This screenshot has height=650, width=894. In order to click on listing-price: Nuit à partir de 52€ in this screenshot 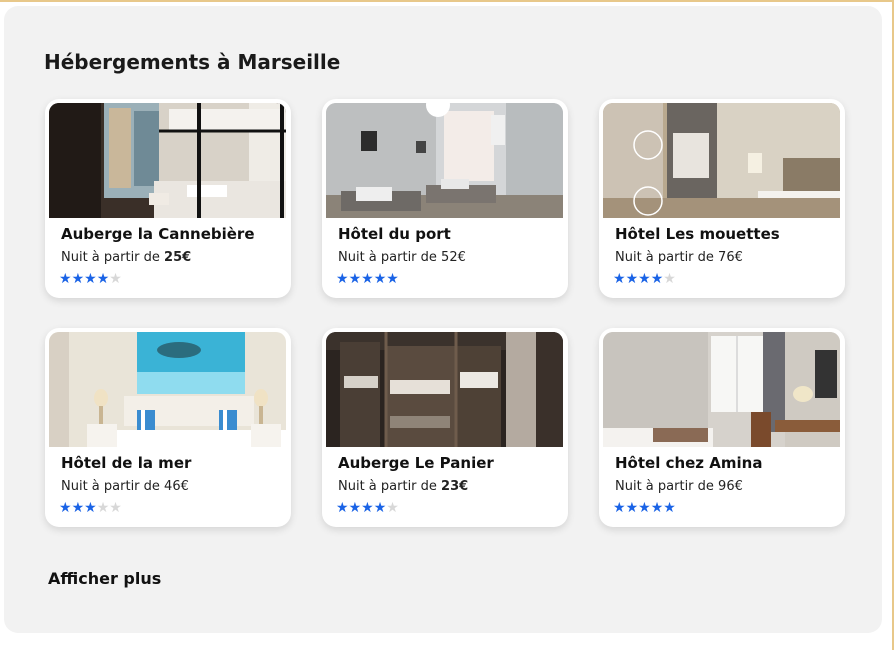, I will do `click(402, 257)`.